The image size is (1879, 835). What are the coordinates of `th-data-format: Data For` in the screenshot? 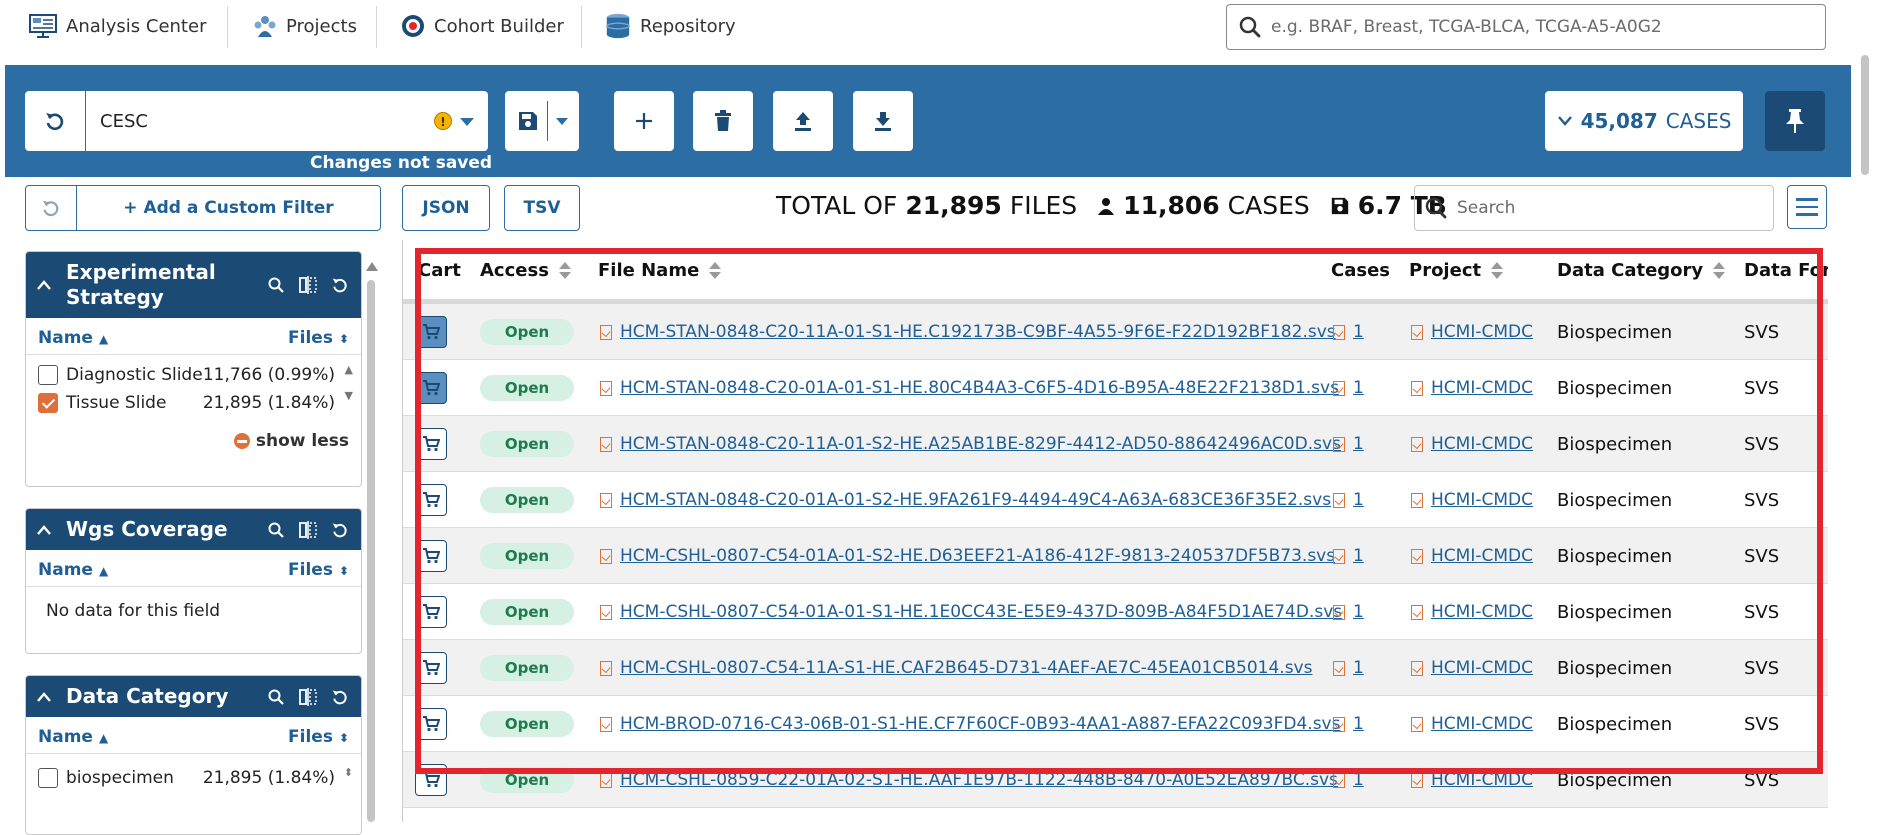 It's located at (1786, 270).